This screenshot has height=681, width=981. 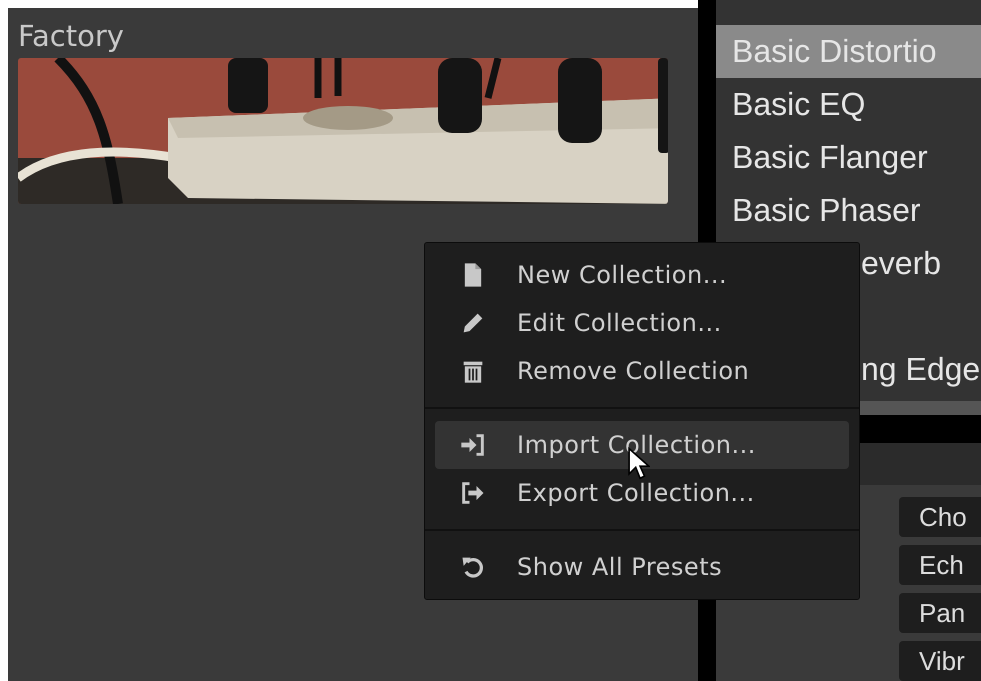 I want to click on menu-item: Remove Collection, so click(x=642, y=371).